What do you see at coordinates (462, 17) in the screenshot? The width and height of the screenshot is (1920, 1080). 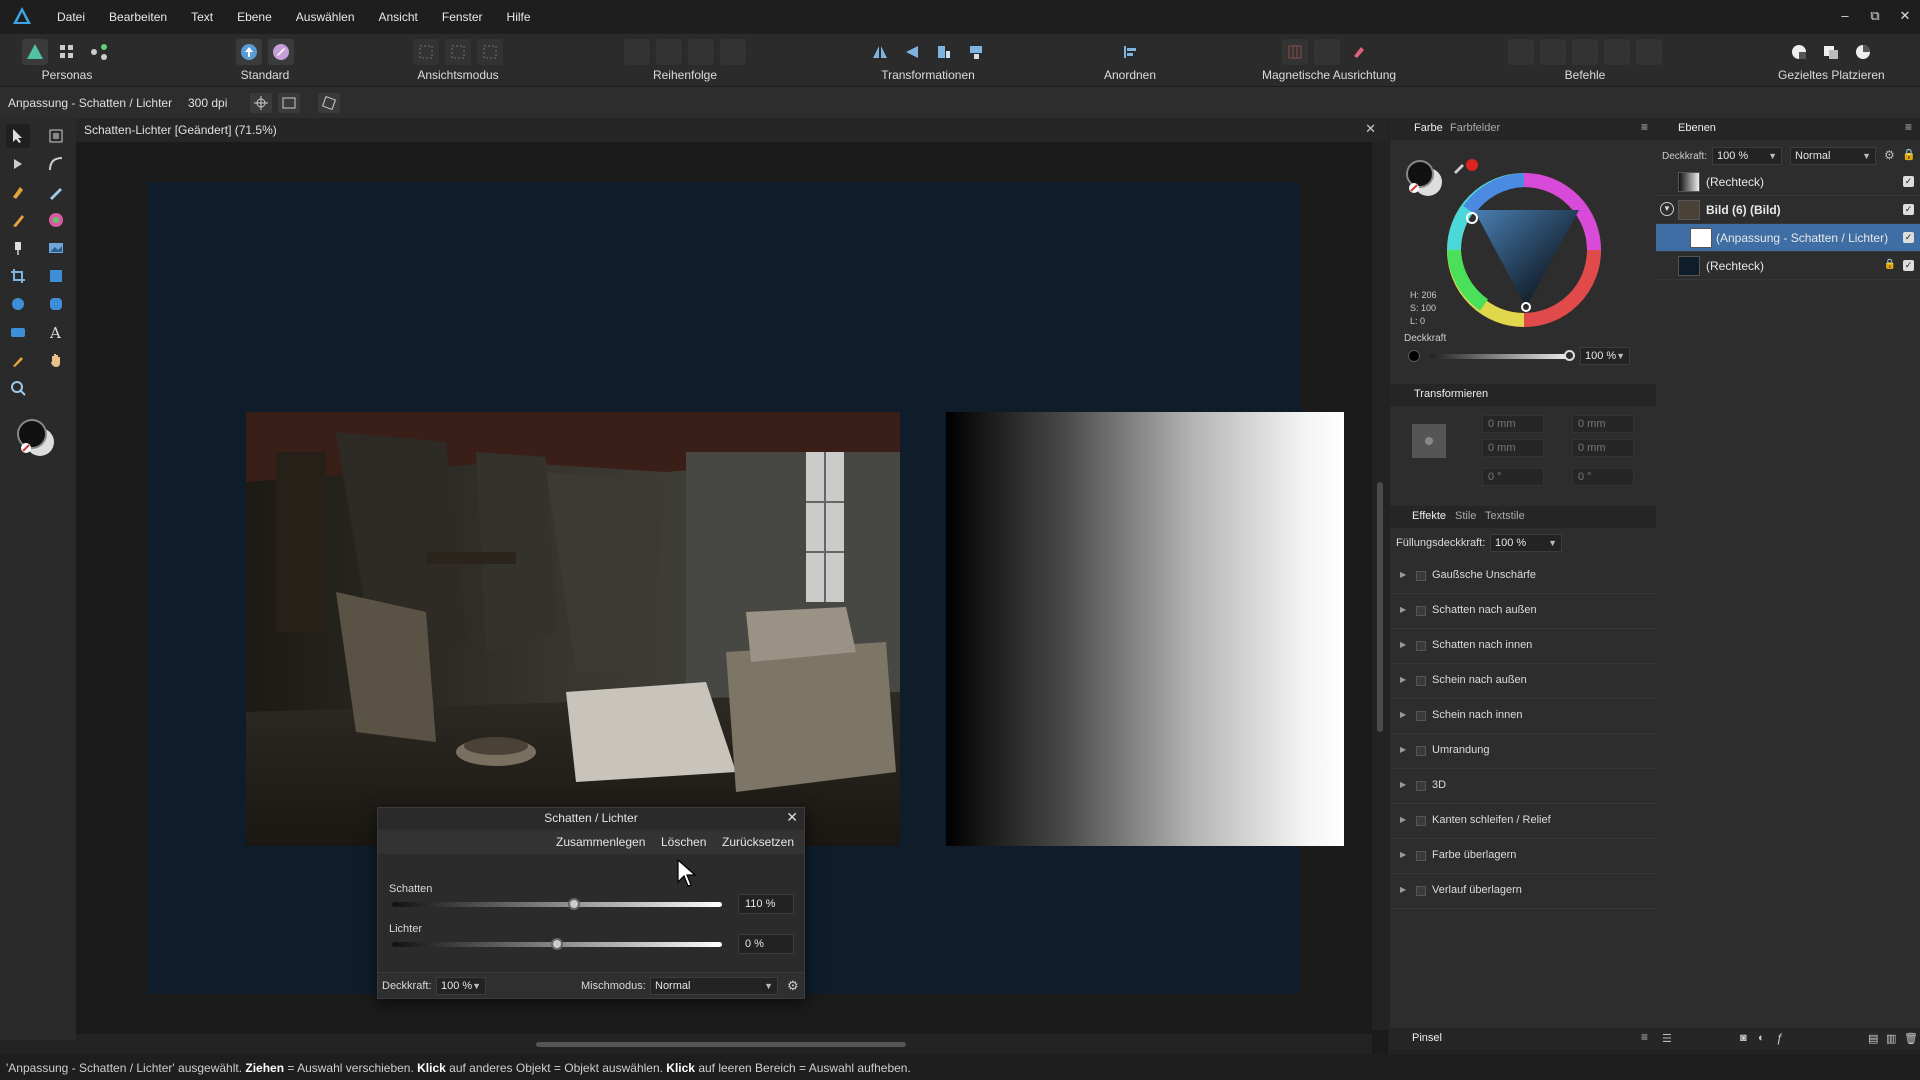 I see `menu-fenster: Fenster` at bounding box center [462, 17].